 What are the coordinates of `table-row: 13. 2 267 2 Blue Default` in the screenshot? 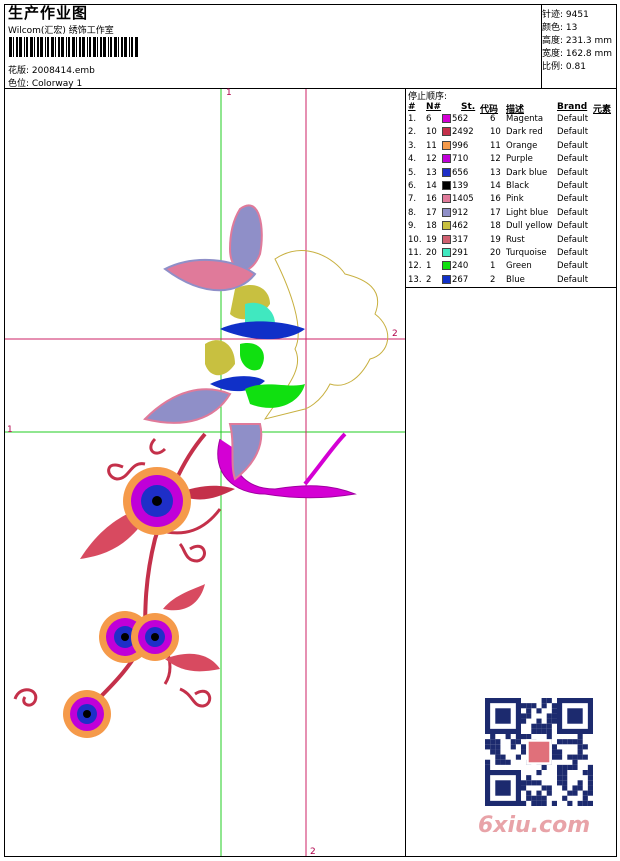 It's located at (511, 281).